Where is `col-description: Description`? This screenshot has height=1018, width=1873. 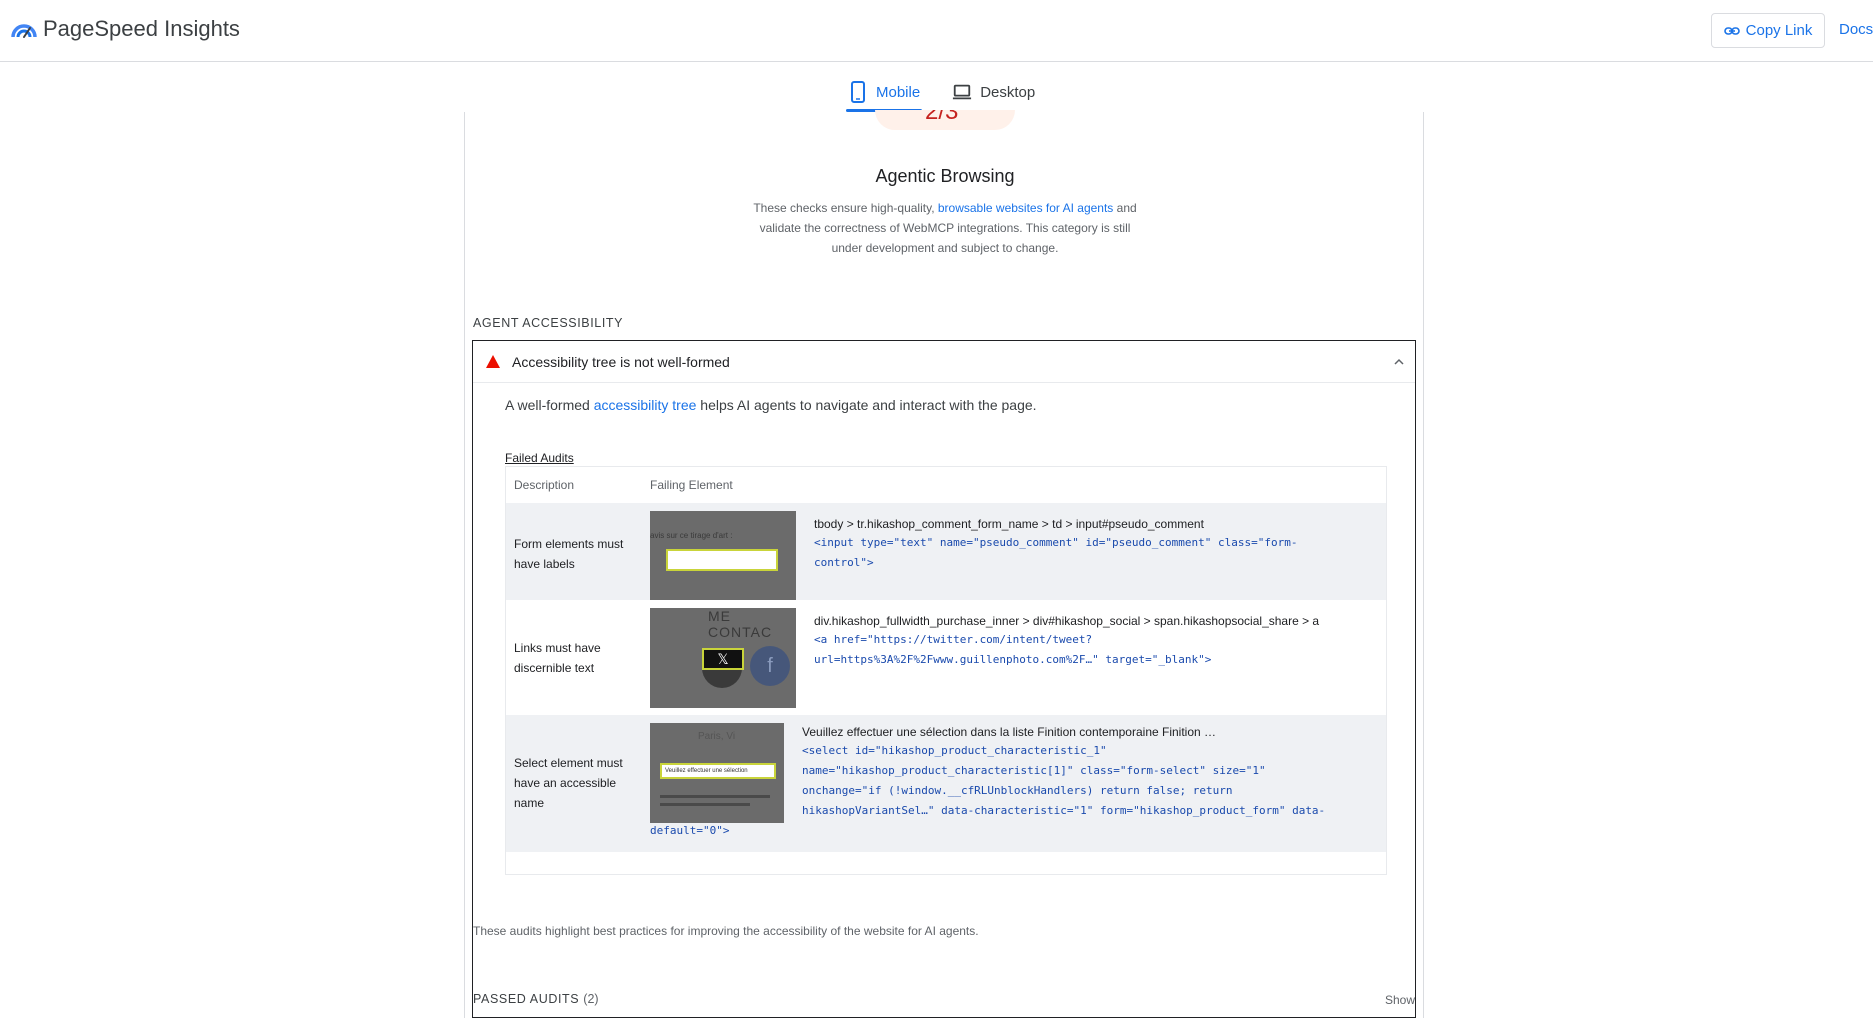
col-description: Description is located at coordinates (544, 485).